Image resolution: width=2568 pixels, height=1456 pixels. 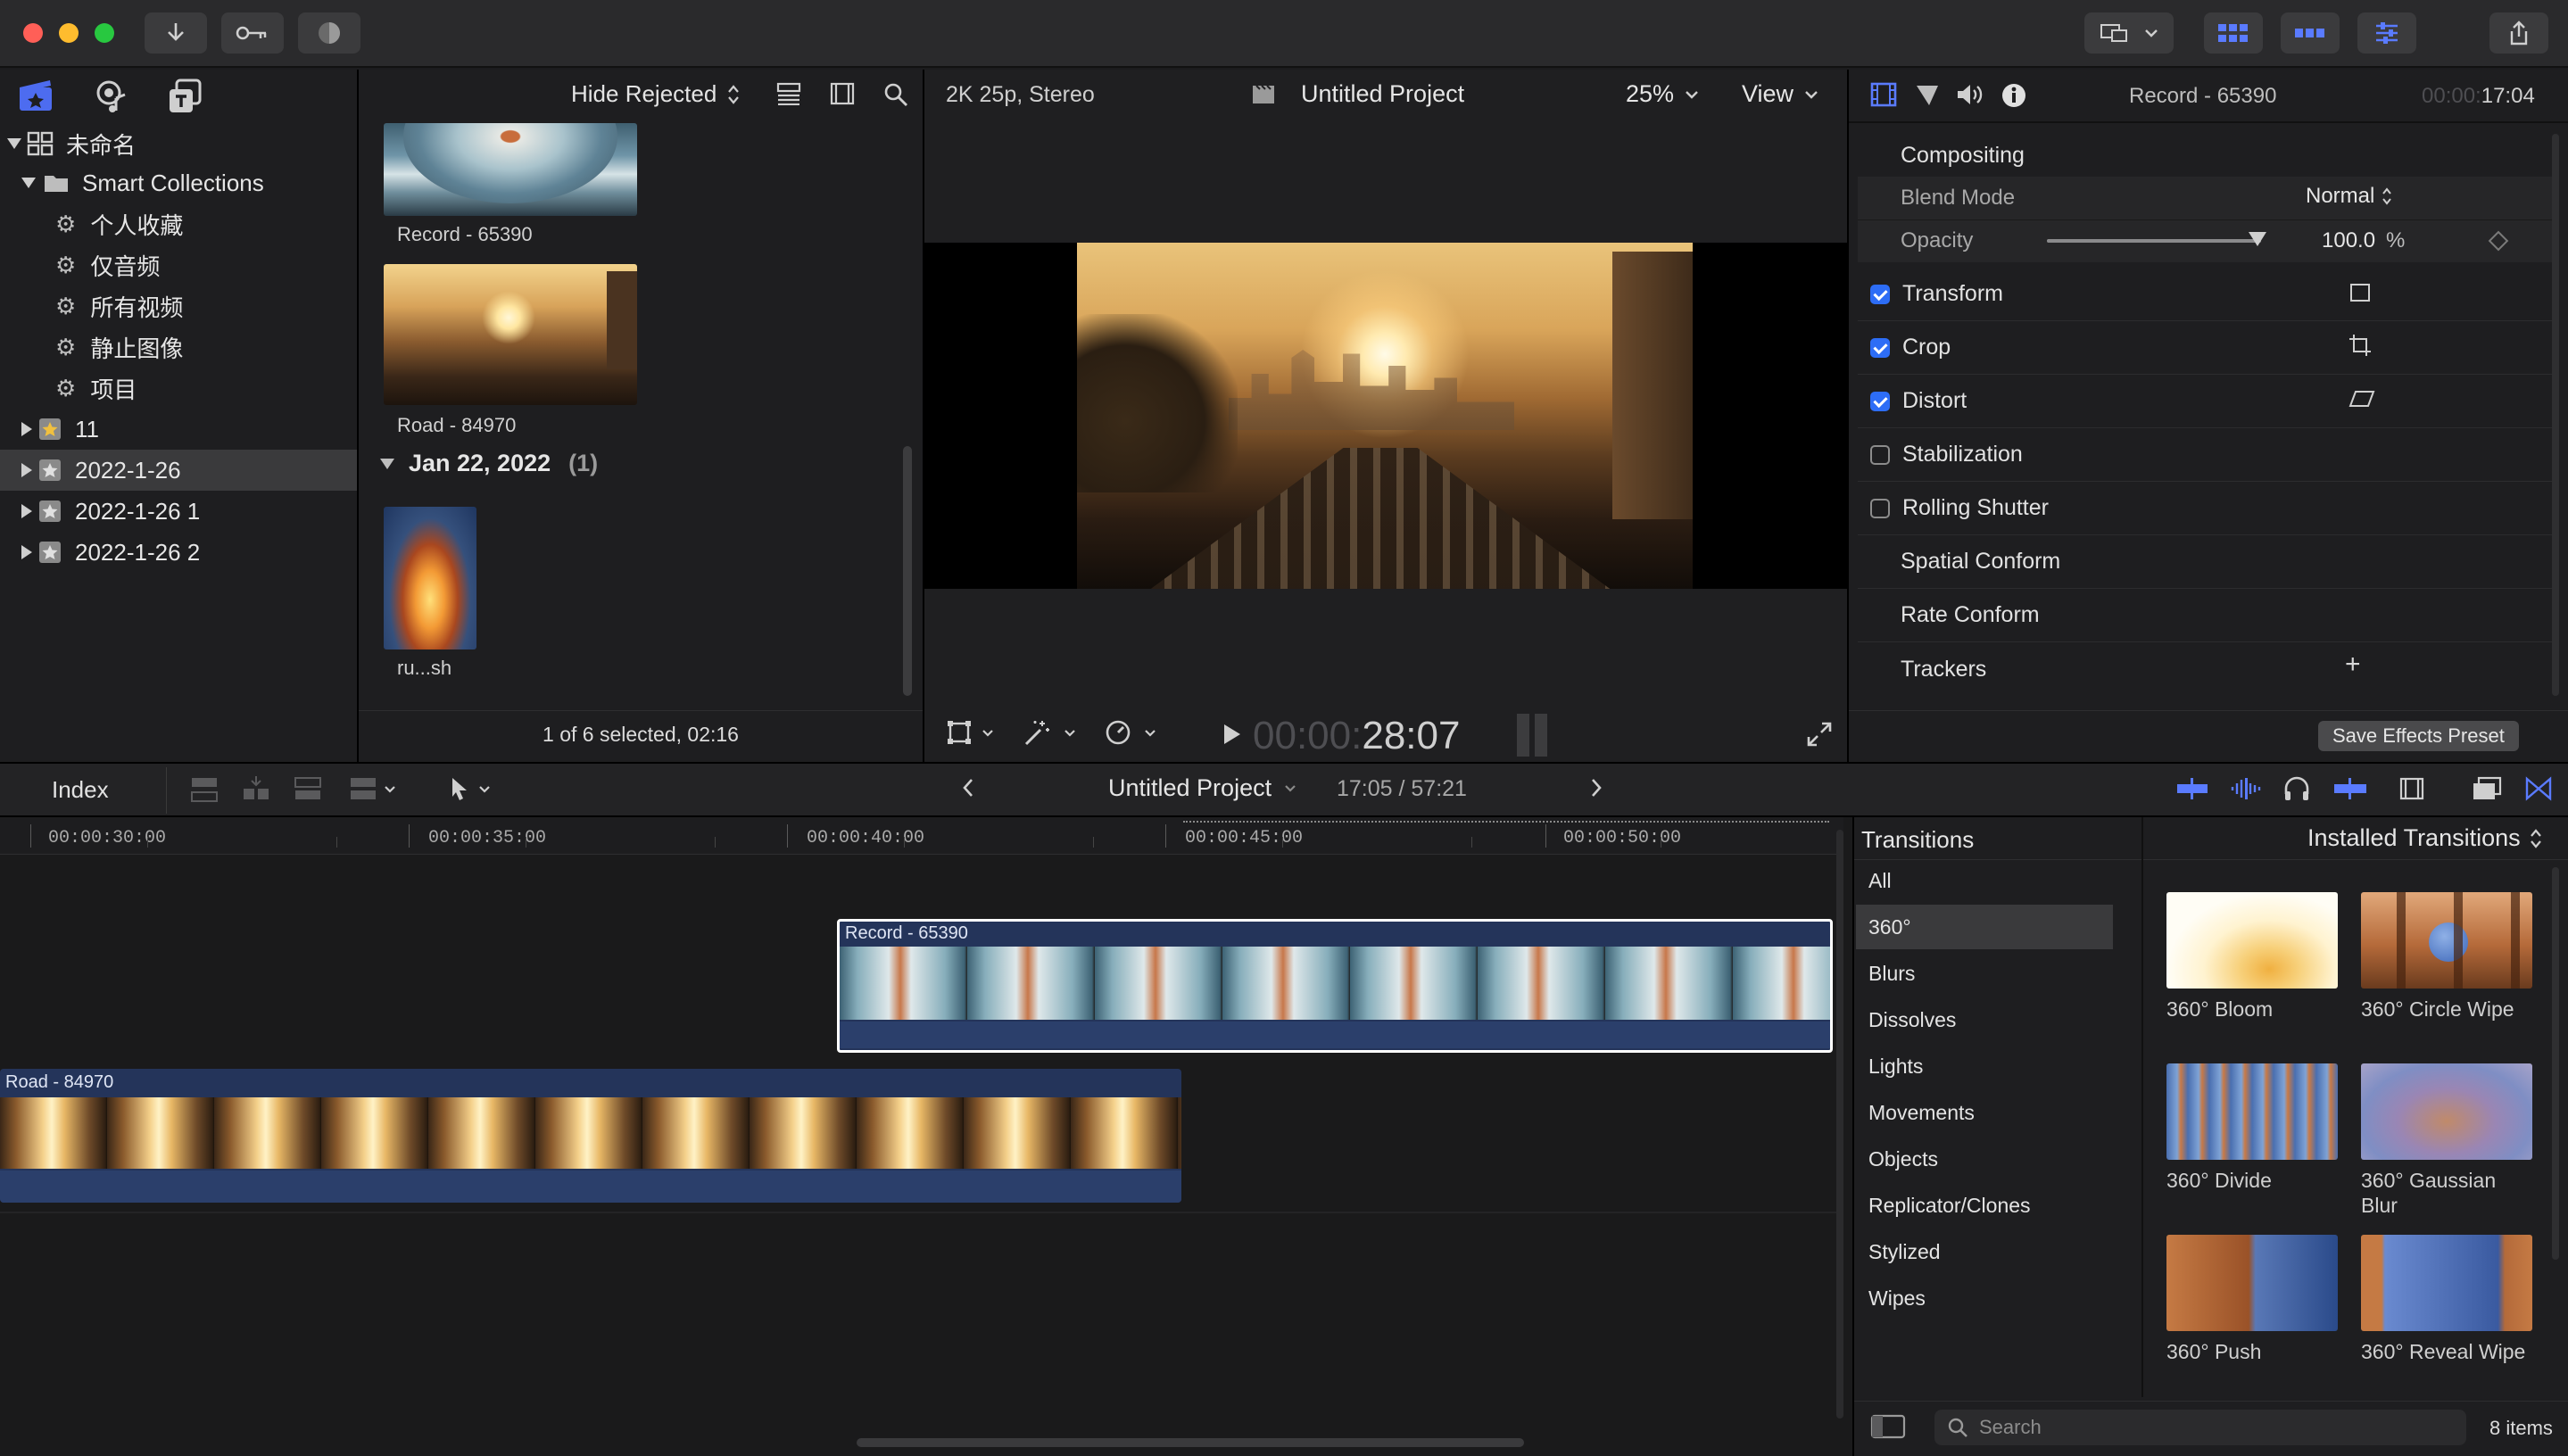 What do you see at coordinates (2246, 792) in the screenshot?
I see `audio-skimming-toggle` at bounding box center [2246, 792].